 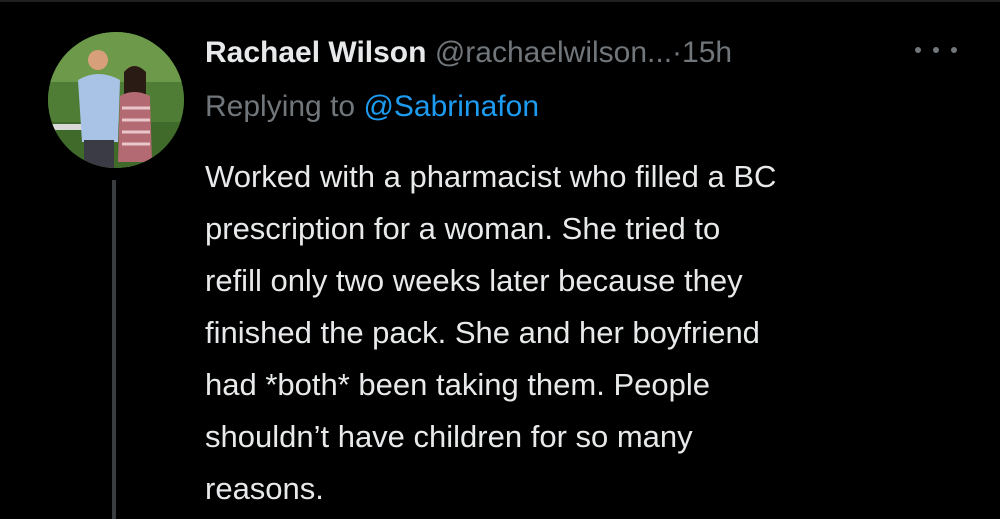 I want to click on tweet-header: Rachael Wilson @rachaelwilson...·15h, so click(x=468, y=53).